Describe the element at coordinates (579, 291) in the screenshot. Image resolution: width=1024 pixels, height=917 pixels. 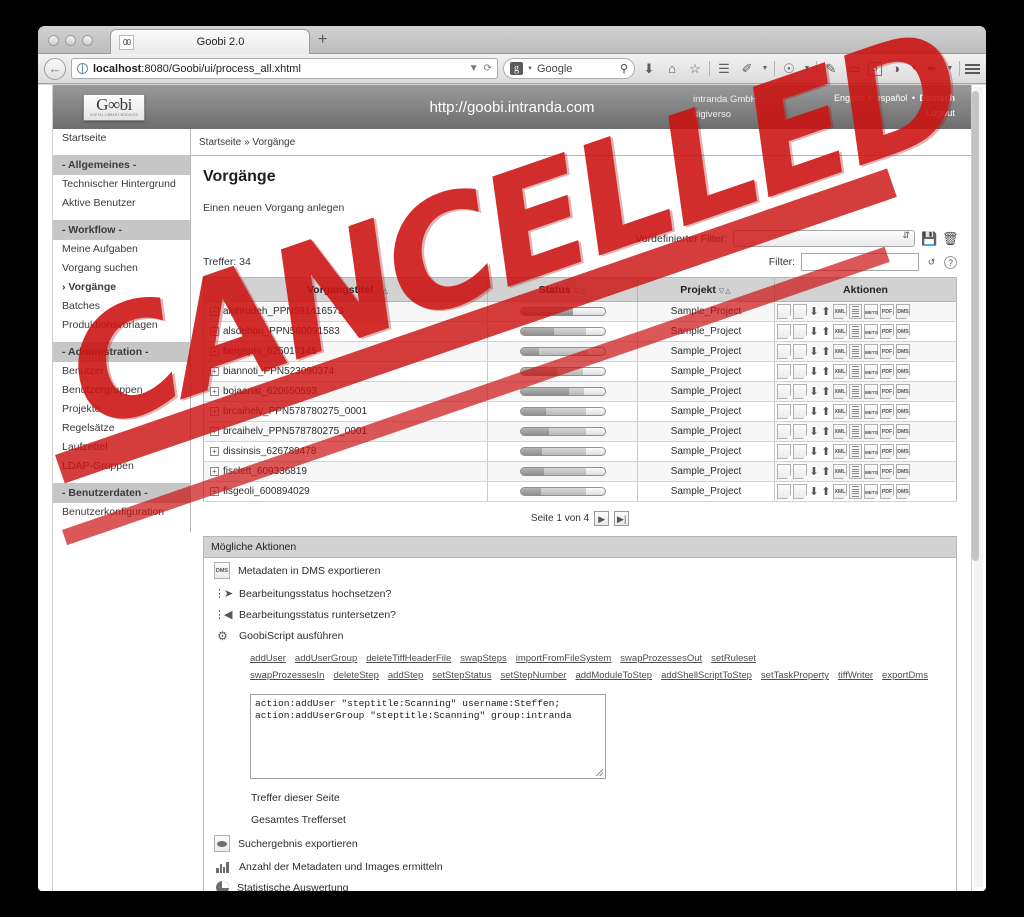
I see `sort-arrows-icon: ▽△` at that location.